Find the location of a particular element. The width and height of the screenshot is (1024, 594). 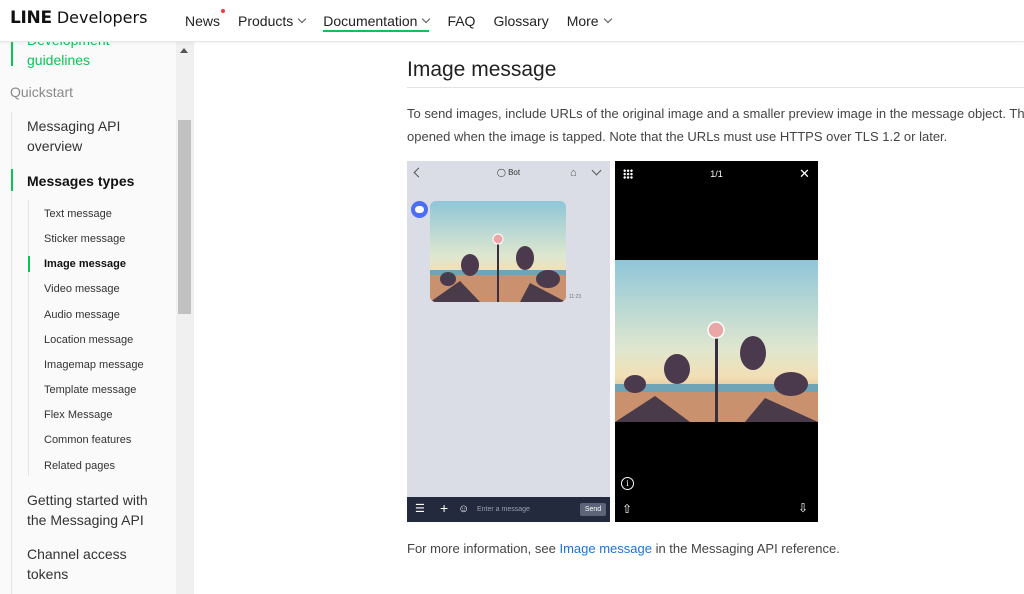

original-image is located at coordinates (716, 341).